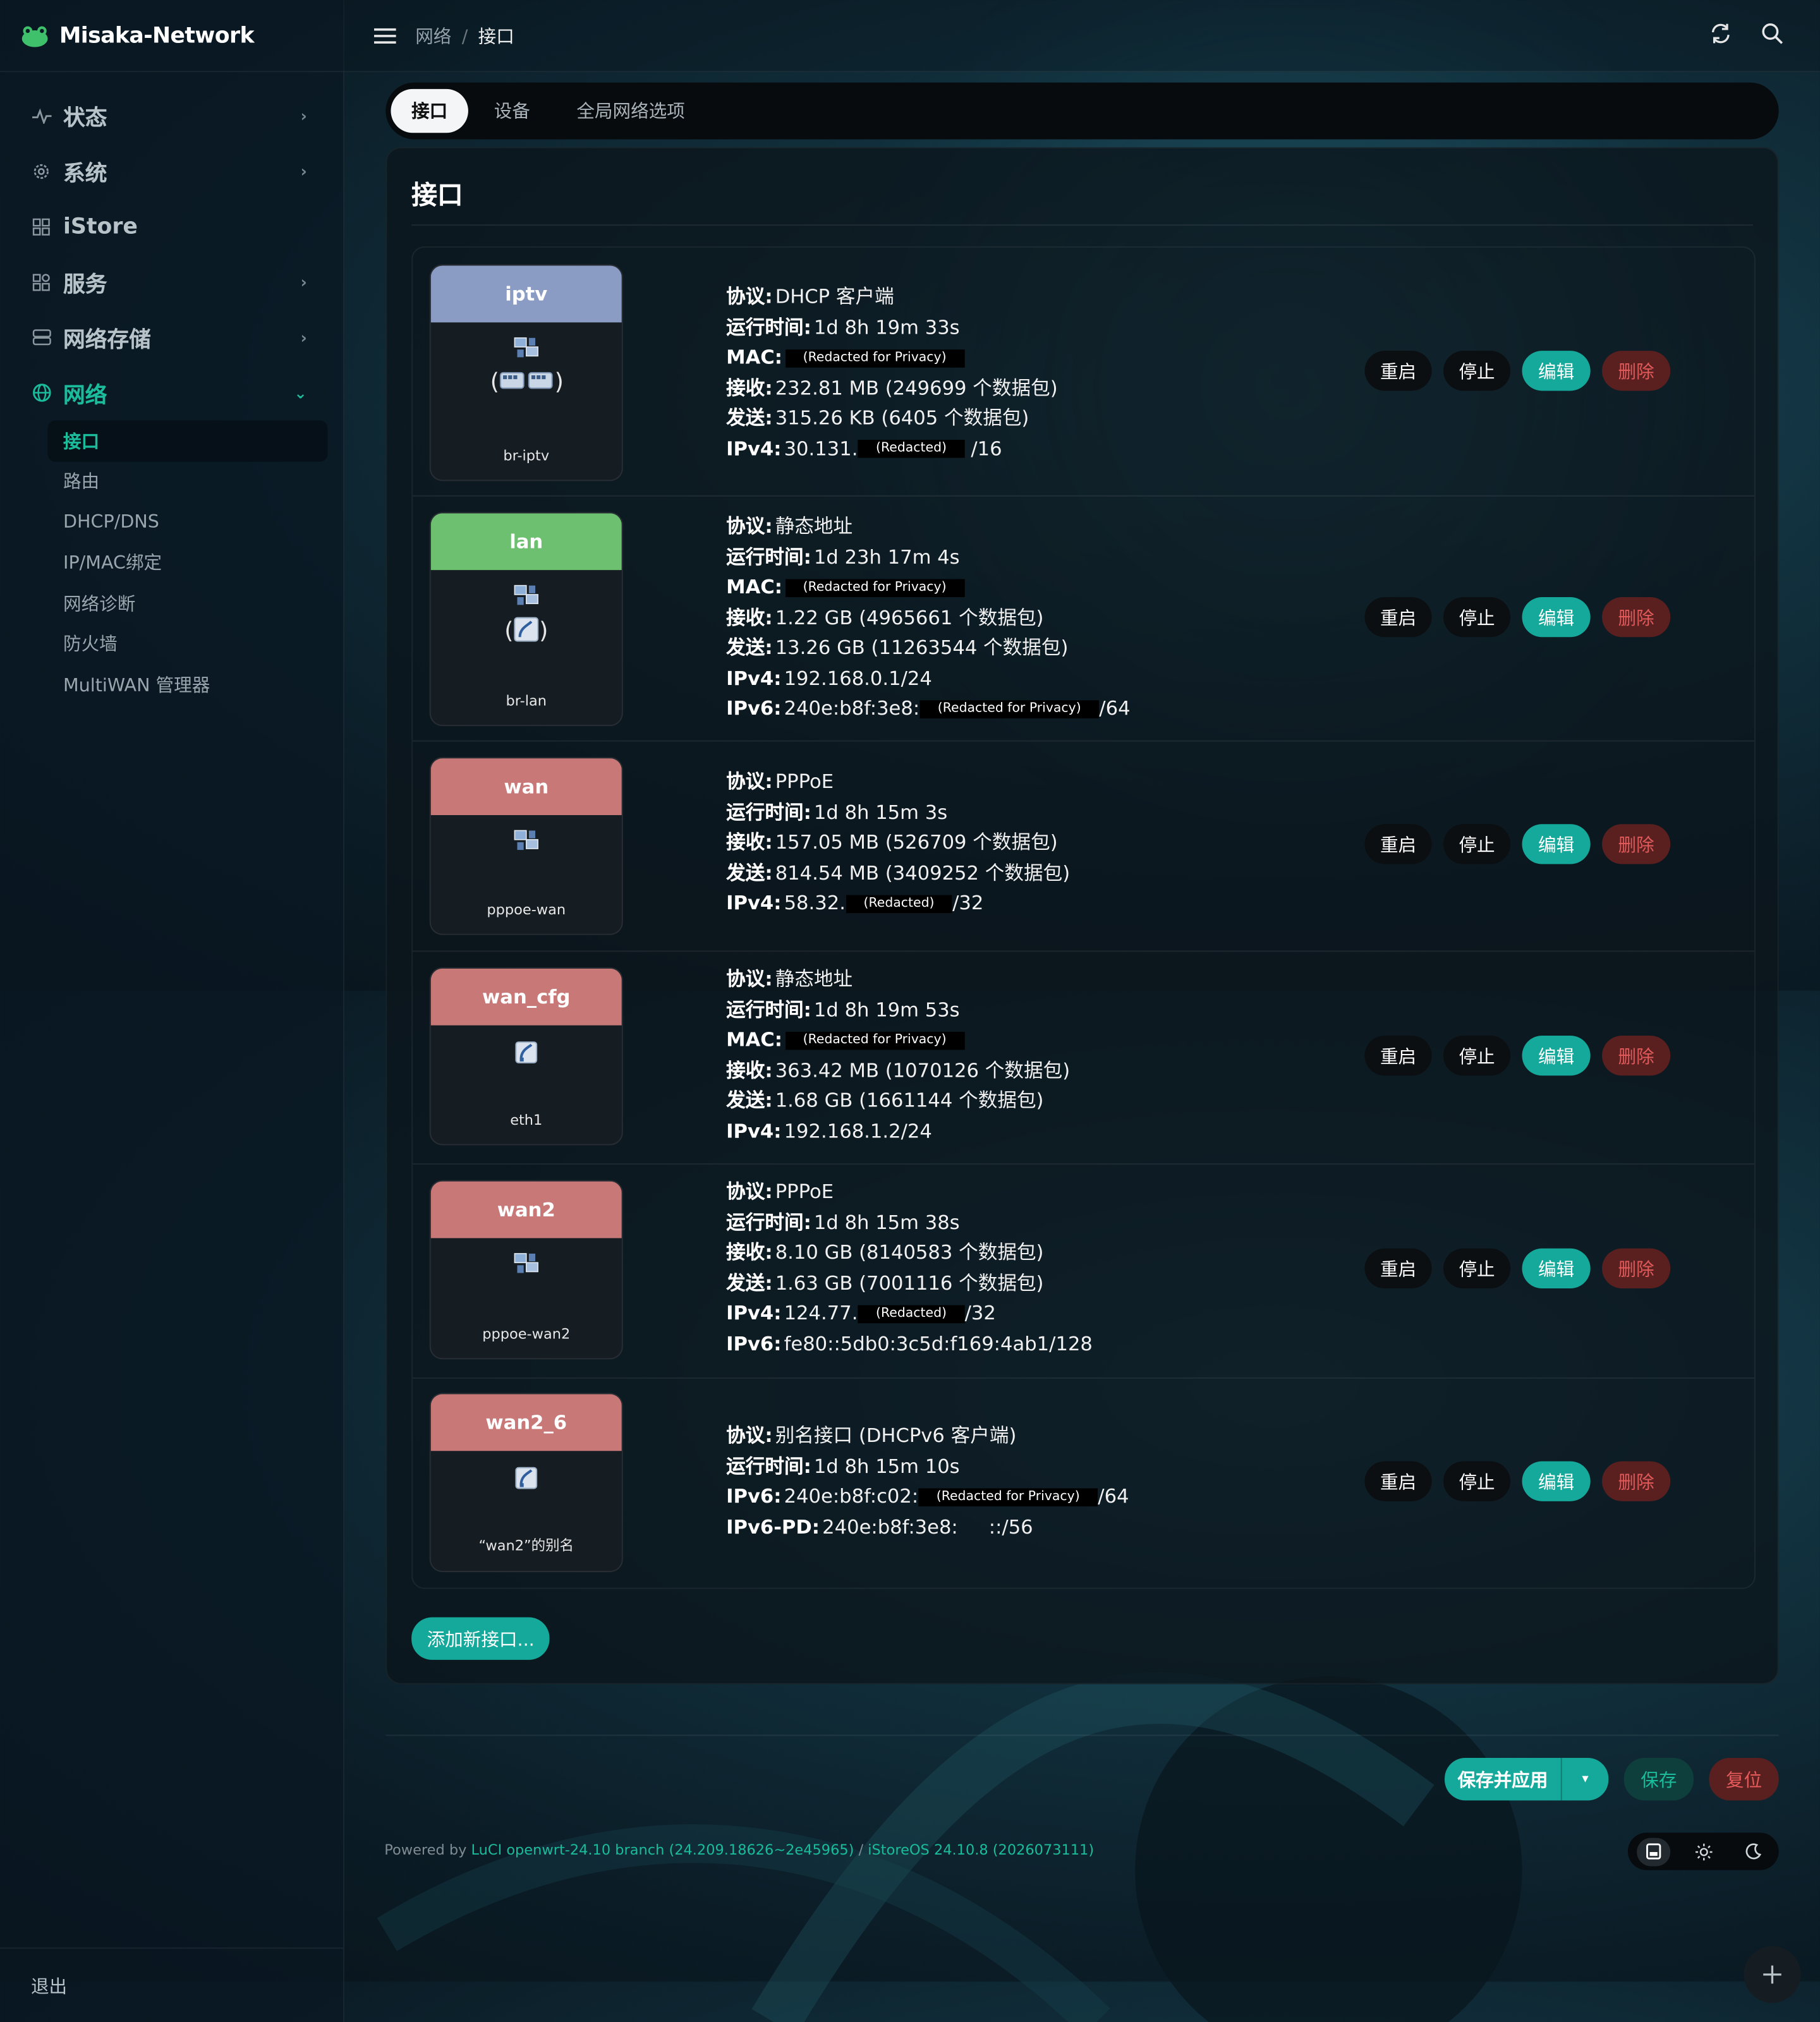  I want to click on menu-toggle-icon, so click(385, 36).